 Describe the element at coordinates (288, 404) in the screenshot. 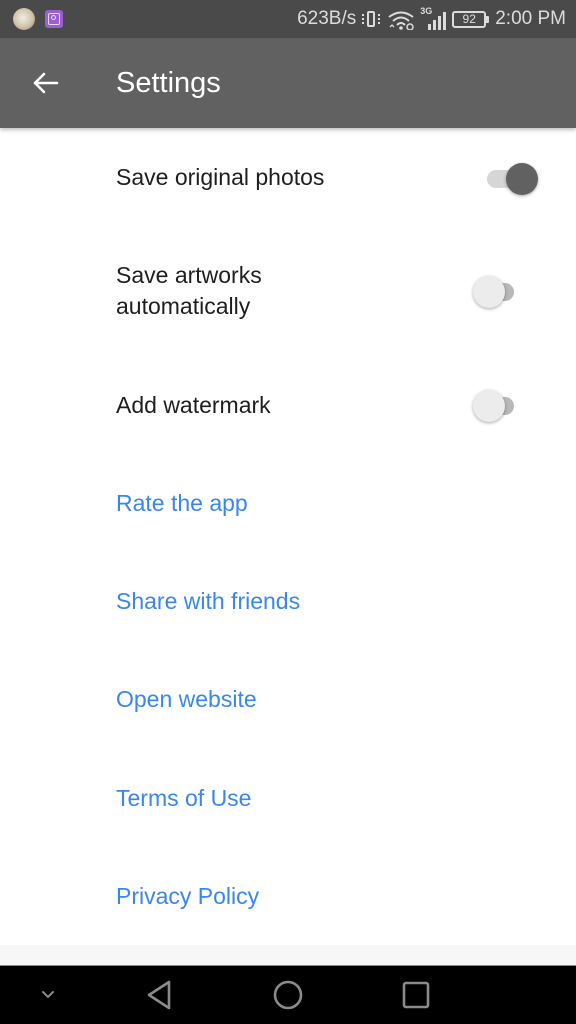

I see `setting-add-watermark: Add watermark` at that location.